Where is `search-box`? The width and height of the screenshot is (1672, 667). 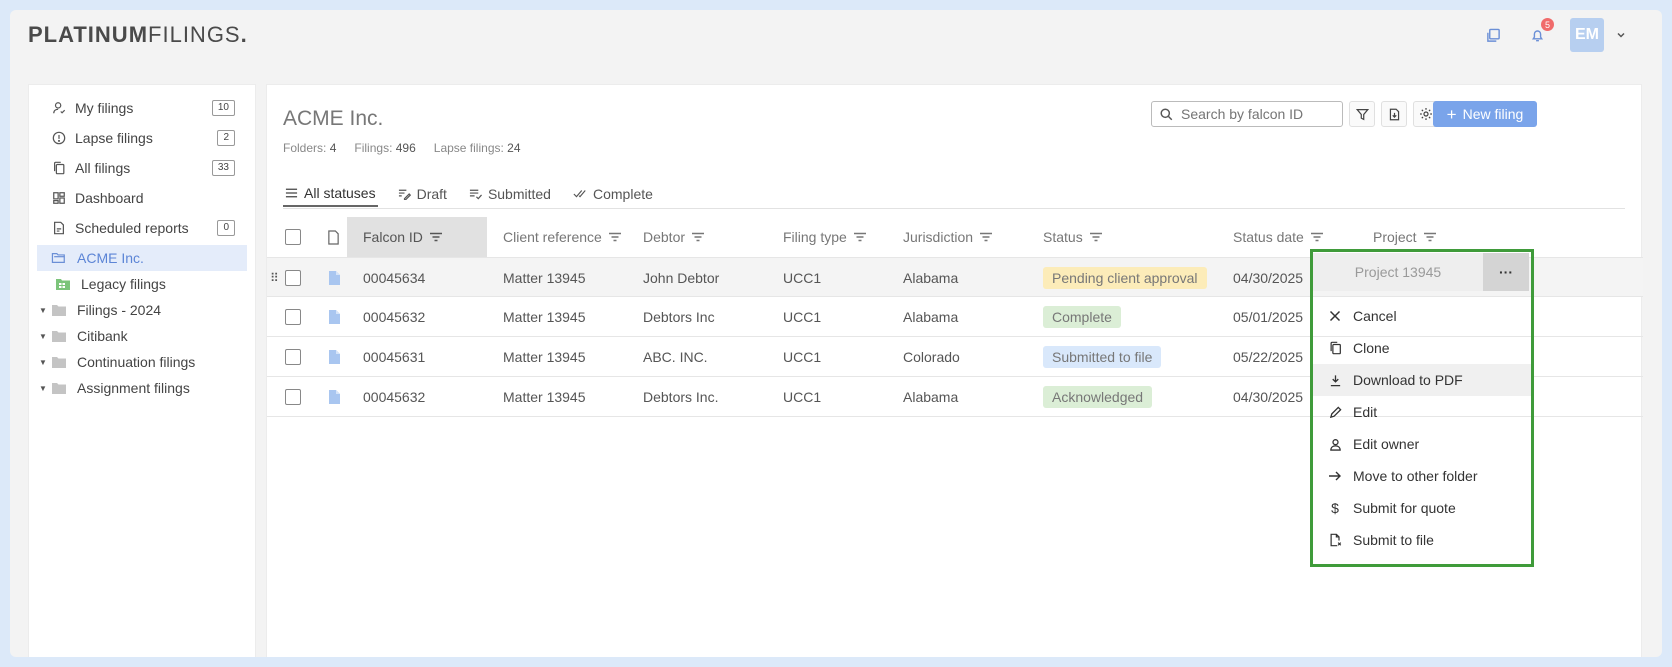
search-box is located at coordinates (1247, 114).